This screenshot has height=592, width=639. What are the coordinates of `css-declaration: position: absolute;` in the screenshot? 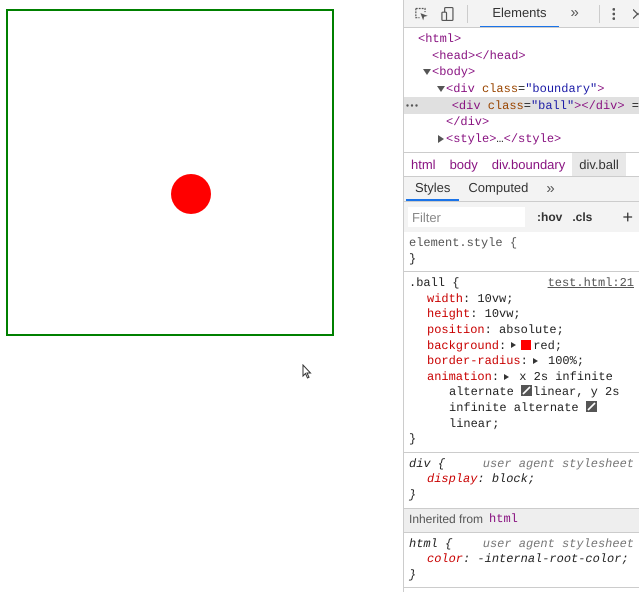 It's located at (495, 330).